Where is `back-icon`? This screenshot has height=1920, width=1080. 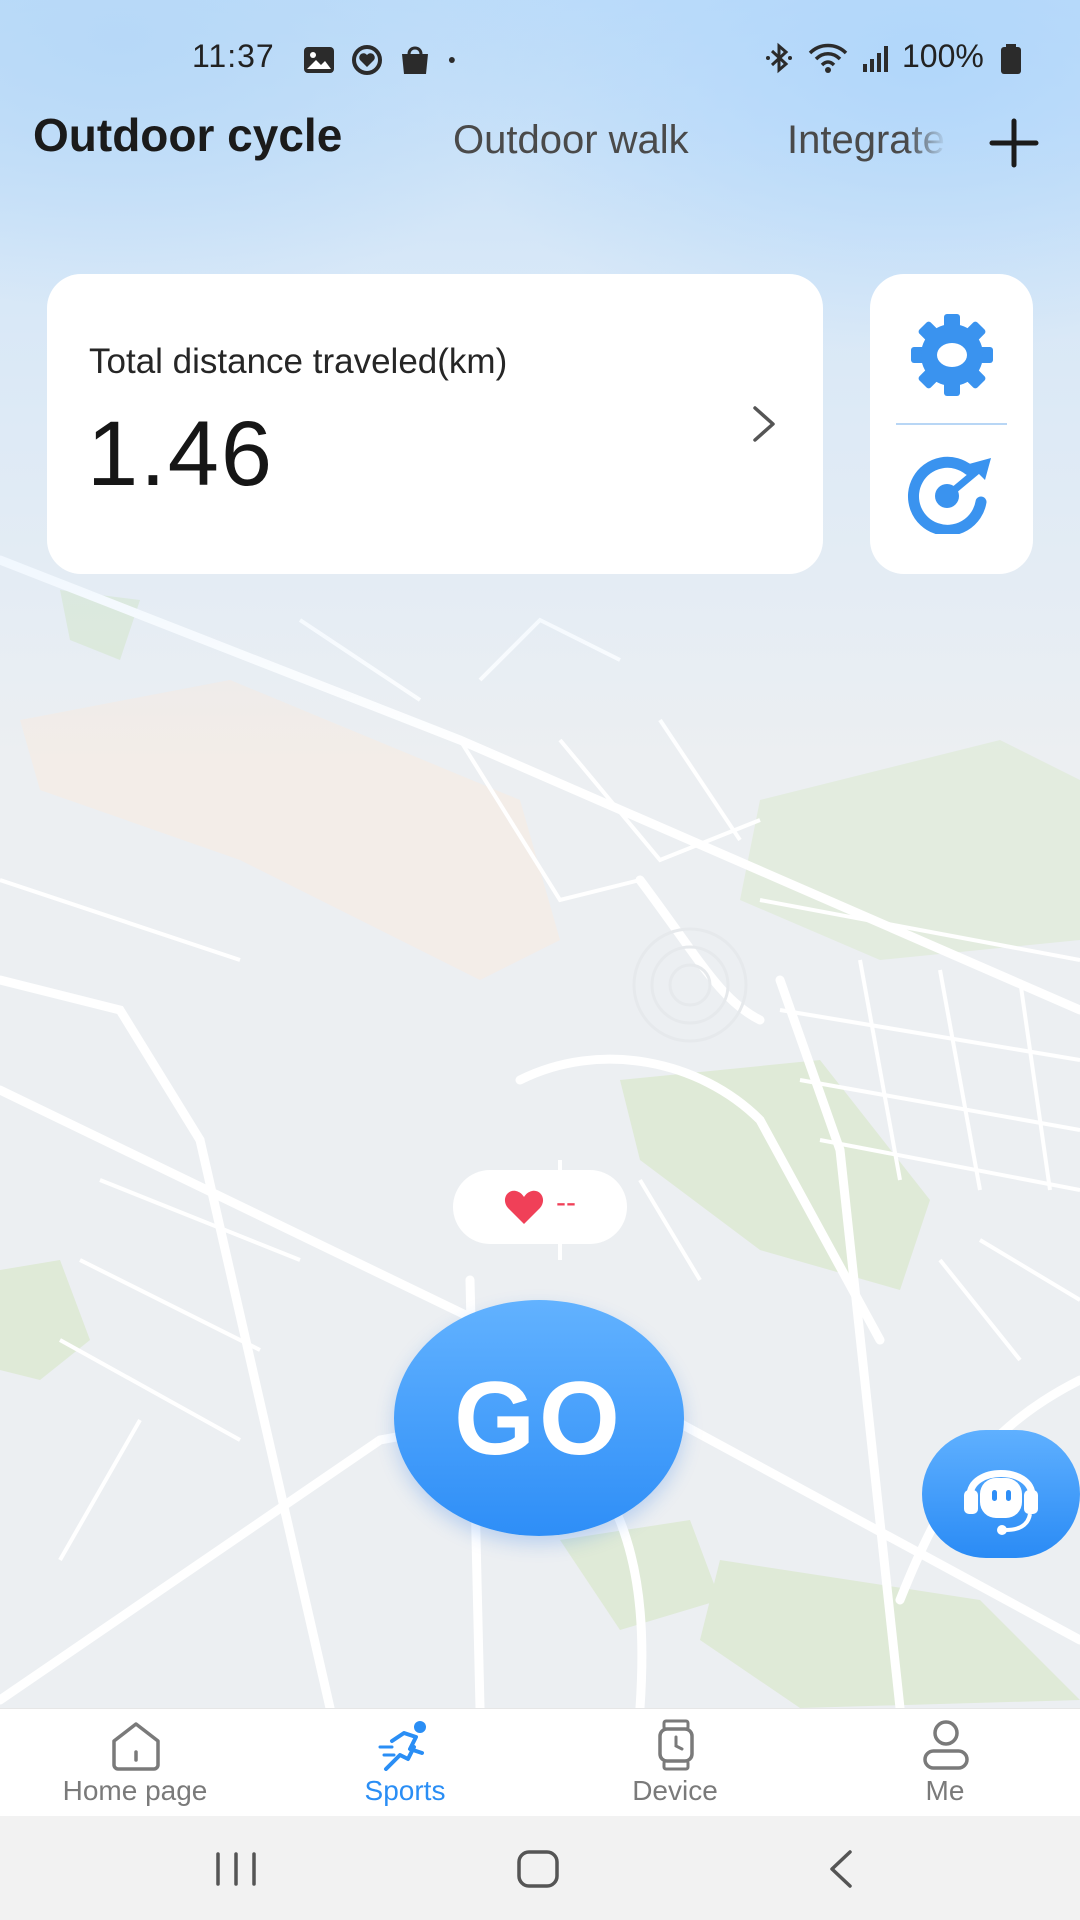 back-icon is located at coordinates (842, 1869).